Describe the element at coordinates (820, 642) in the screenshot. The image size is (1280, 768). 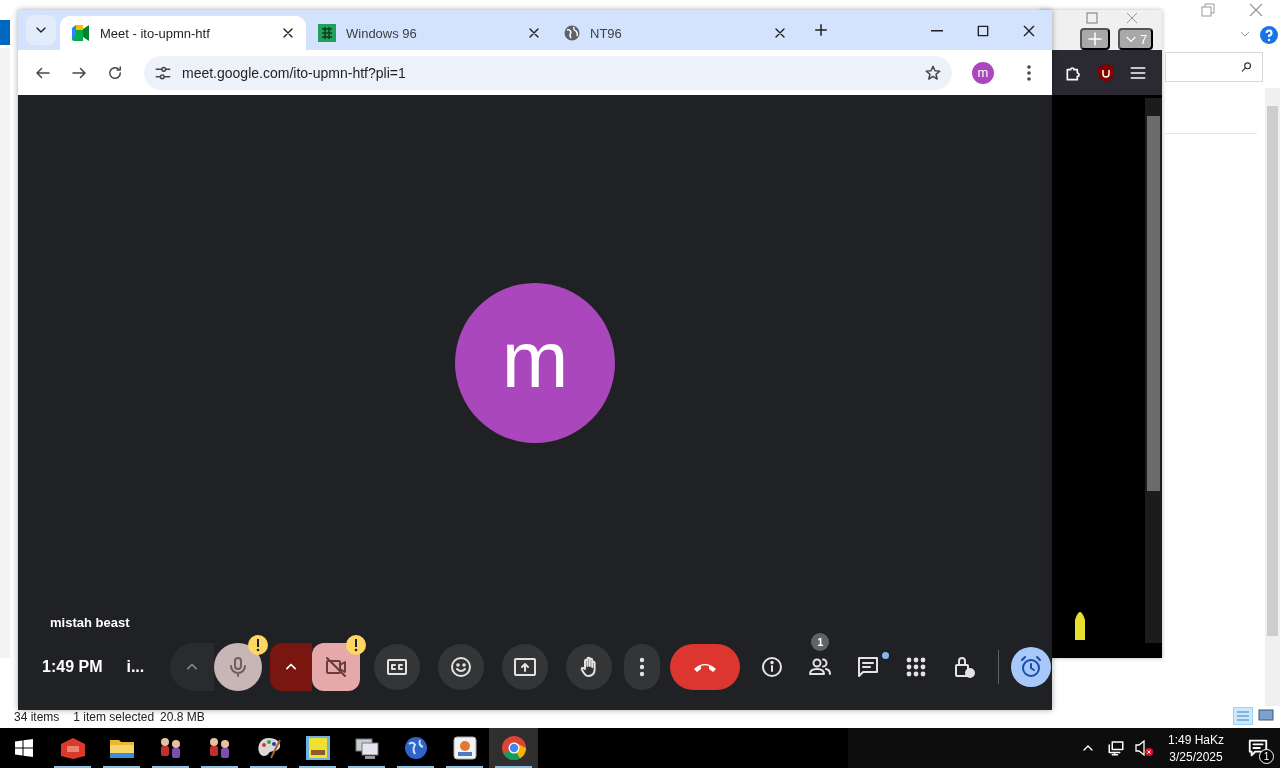
I see `participant-count: 1` at that location.